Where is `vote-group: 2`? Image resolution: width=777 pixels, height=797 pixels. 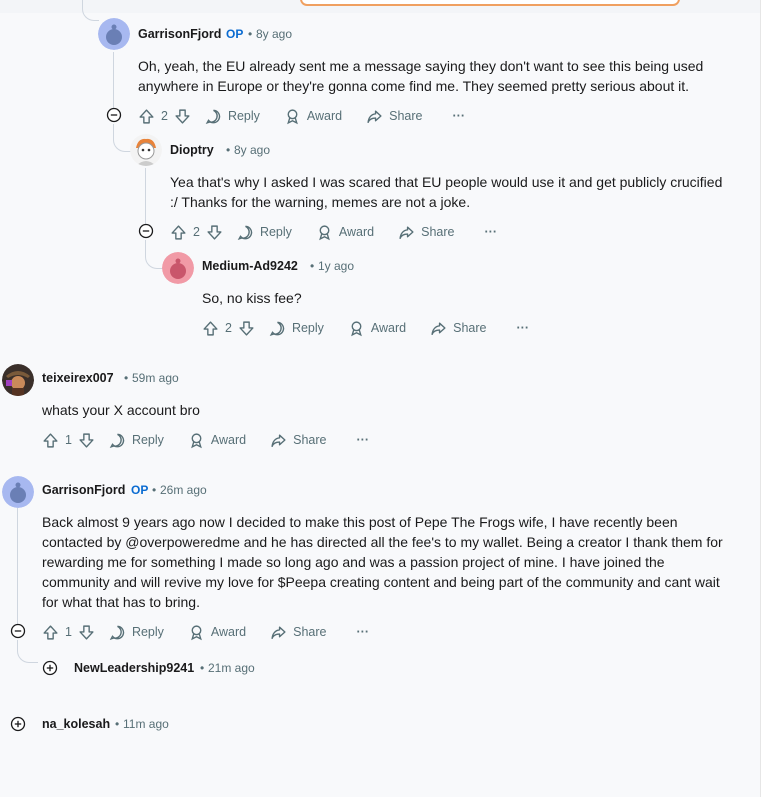 vote-group: 2 is located at coordinates (196, 232).